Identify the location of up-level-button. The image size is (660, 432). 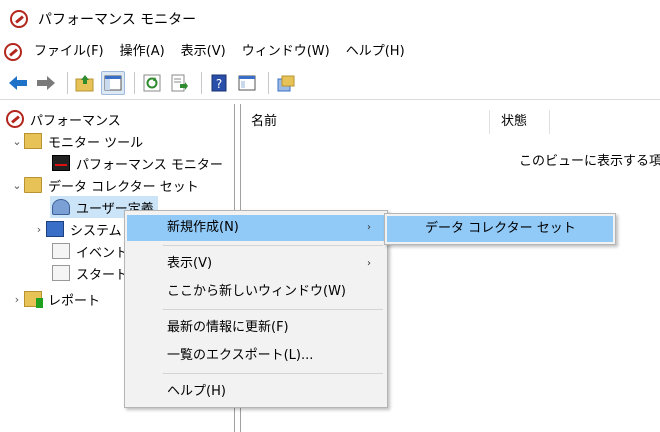
(85, 83).